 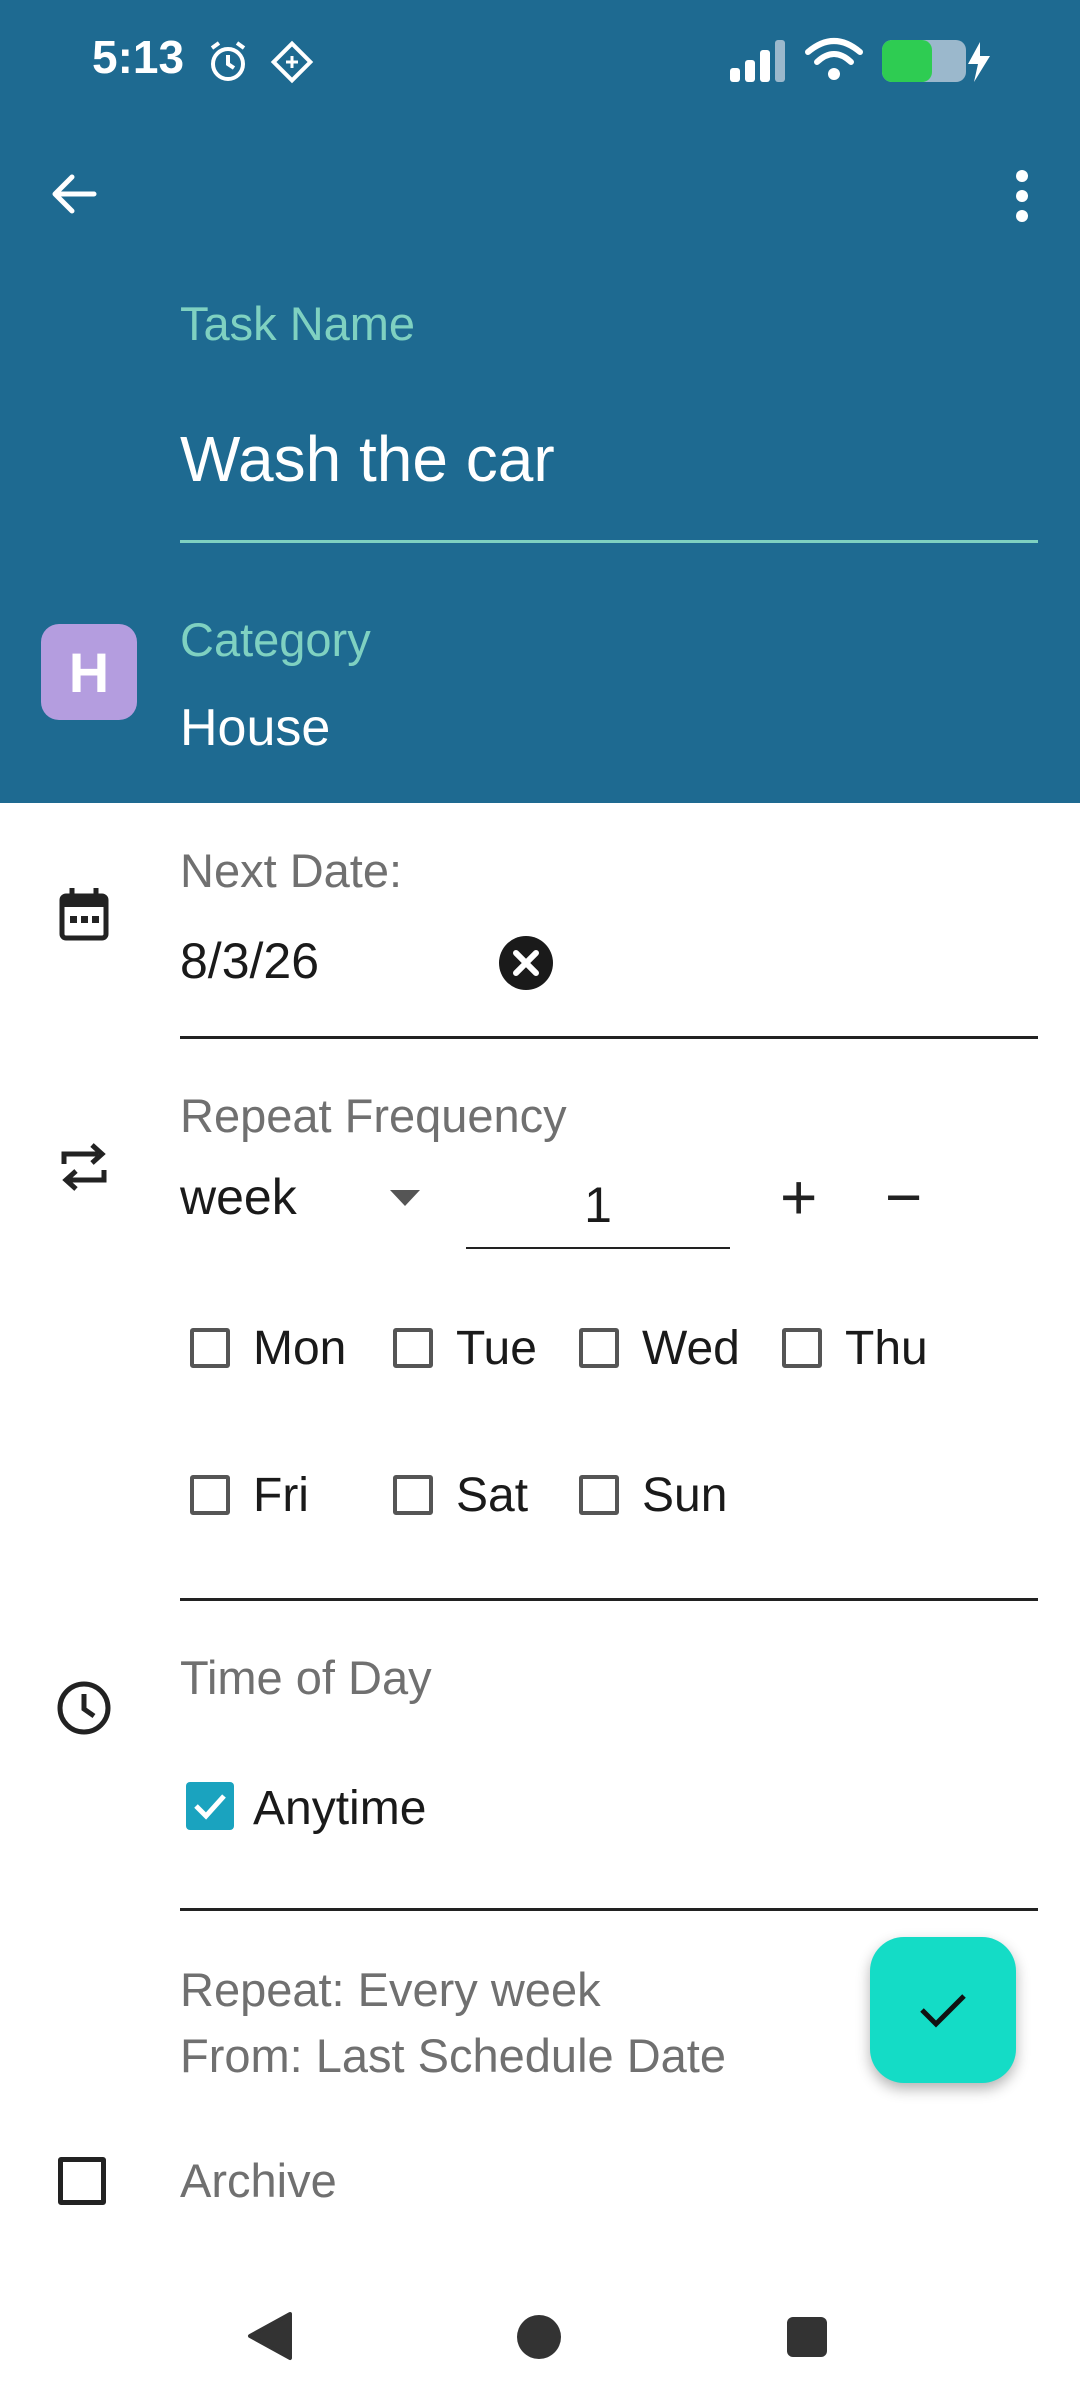 What do you see at coordinates (609, 1599) in the screenshot?
I see `repeat-divider` at bounding box center [609, 1599].